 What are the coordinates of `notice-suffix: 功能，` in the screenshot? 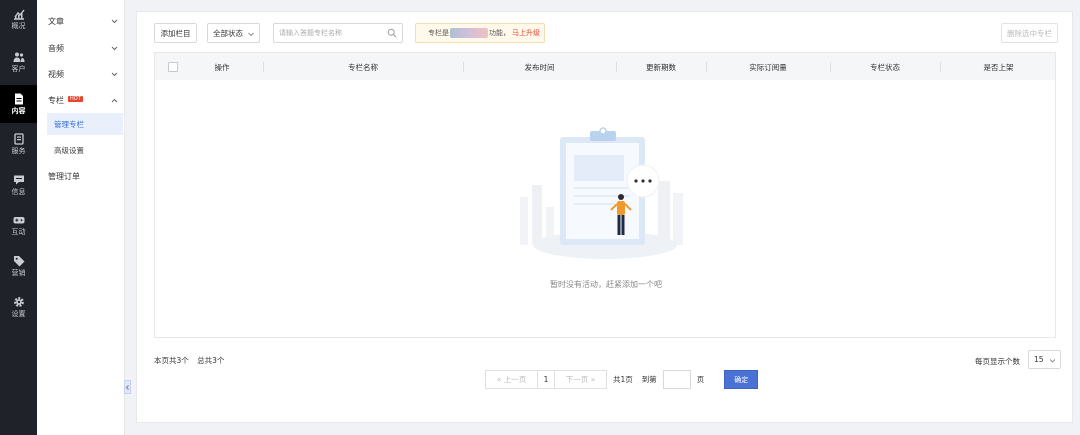 It's located at (499, 33).